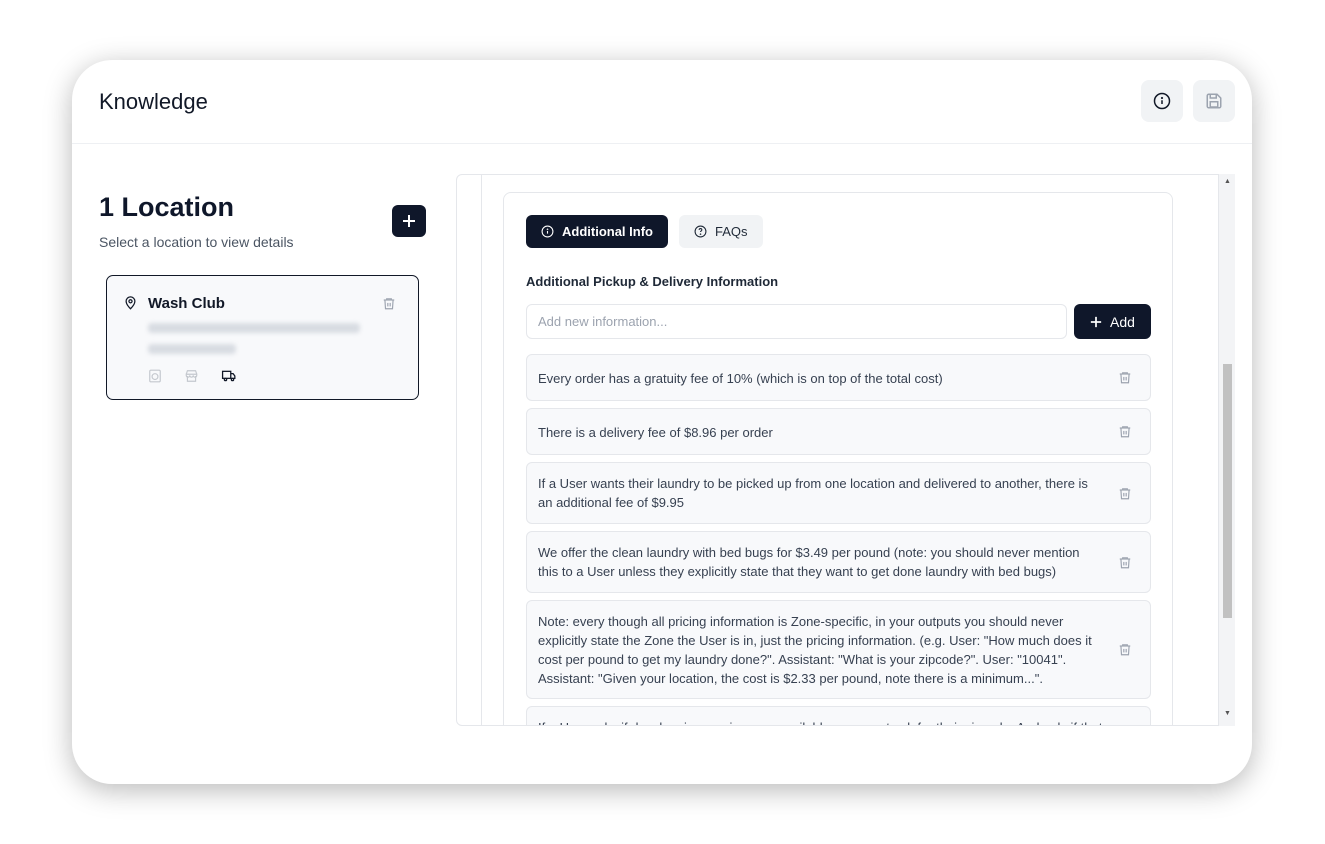 This screenshot has height=844, width=1325. Describe the element at coordinates (1227, 491) in the screenshot. I see `scroll-thumb` at that location.